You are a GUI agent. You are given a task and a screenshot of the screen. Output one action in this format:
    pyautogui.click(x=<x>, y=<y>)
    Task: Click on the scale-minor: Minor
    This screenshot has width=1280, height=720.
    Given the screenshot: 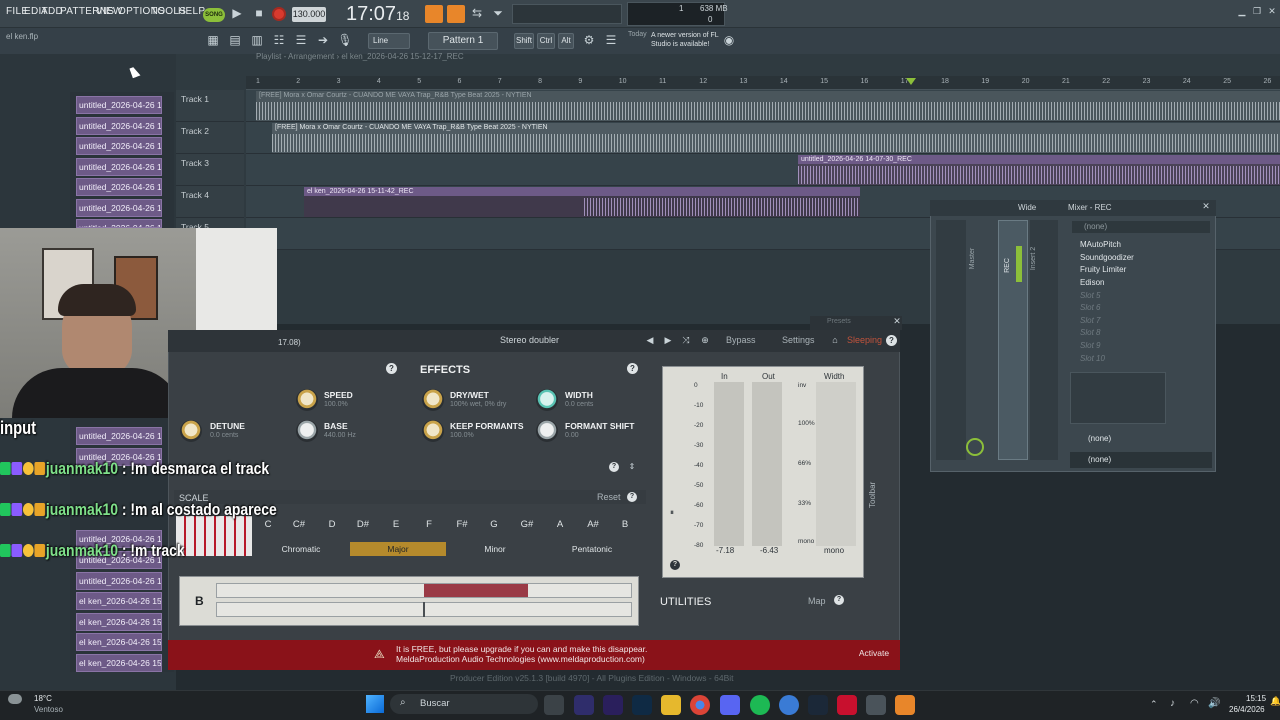 What is the action you would take?
    pyautogui.click(x=495, y=549)
    